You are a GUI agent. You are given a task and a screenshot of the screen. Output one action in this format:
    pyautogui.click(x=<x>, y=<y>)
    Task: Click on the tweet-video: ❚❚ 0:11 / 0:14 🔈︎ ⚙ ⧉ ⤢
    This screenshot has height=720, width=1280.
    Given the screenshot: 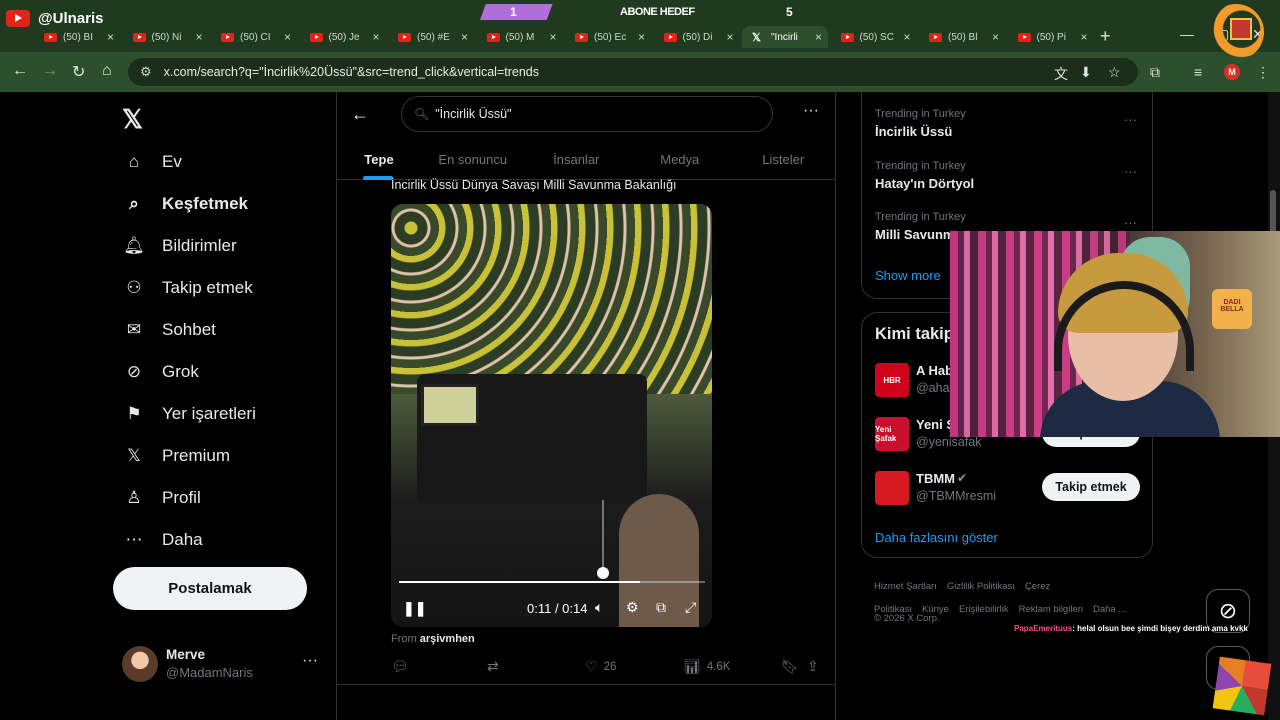 What is the action you would take?
    pyautogui.click(x=551, y=415)
    